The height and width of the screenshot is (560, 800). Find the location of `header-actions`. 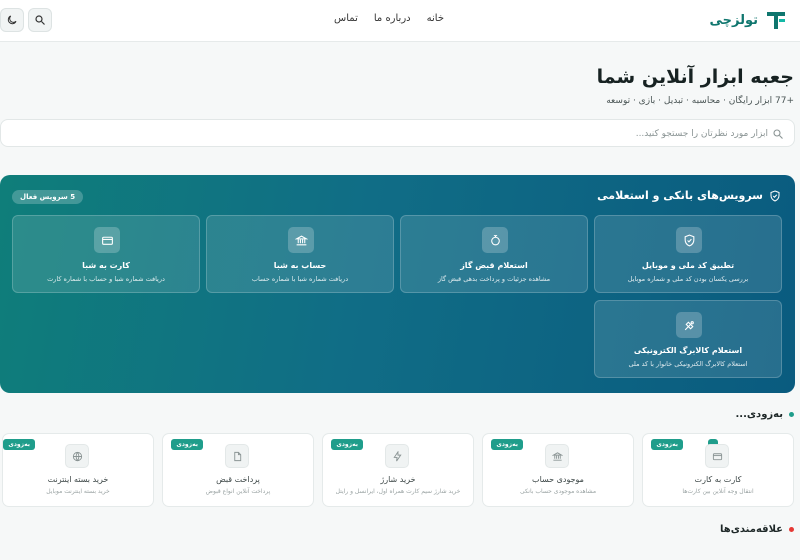

header-actions is located at coordinates (26, 20).